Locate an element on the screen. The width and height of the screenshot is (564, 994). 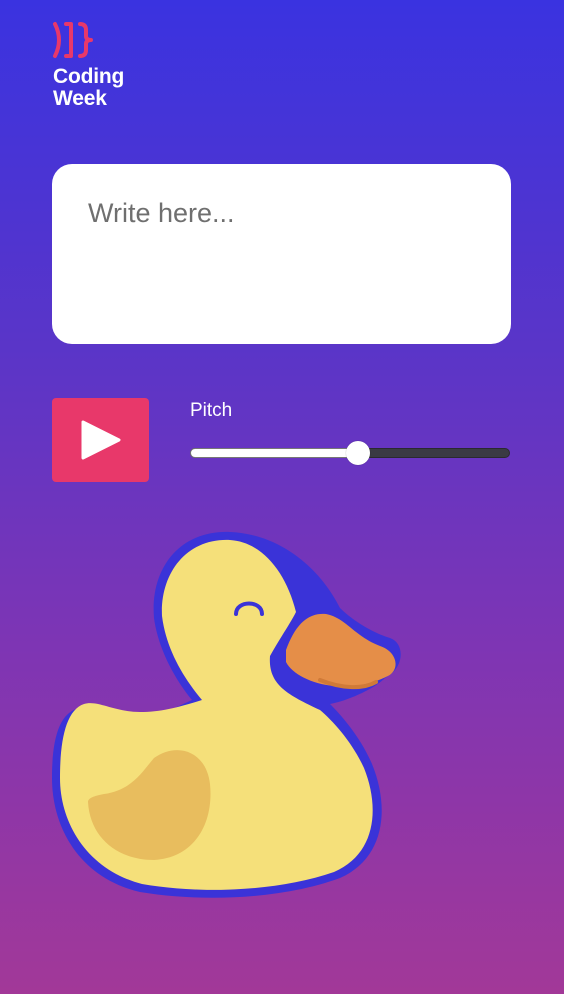
speech-text-input is located at coordinates (283, 258).